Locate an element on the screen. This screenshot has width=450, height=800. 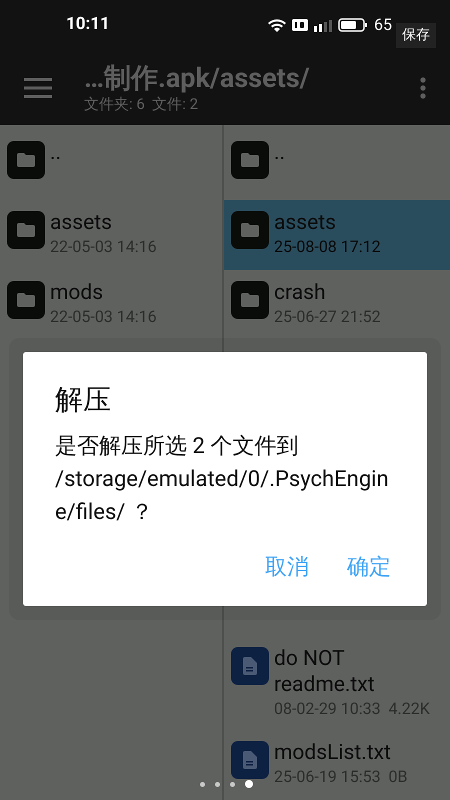
wifi-icon is located at coordinates (277, 25).